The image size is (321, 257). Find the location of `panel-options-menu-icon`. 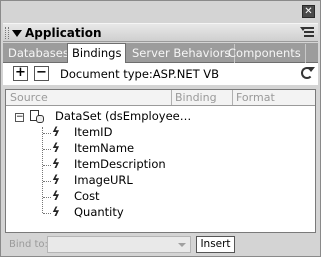

panel-options-menu-icon is located at coordinates (307, 33).